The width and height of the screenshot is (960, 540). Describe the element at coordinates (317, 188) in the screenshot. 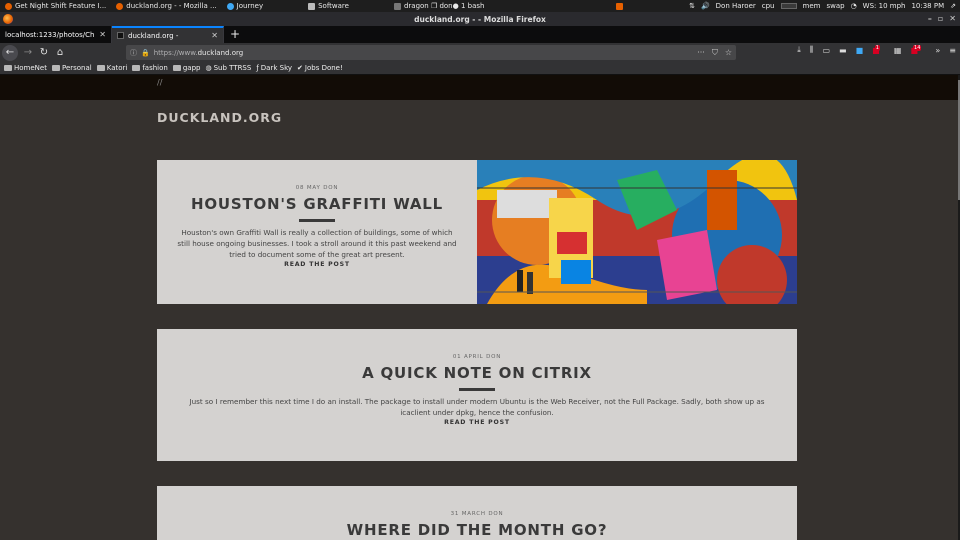

I see `post-meta: 08 MAY DON` at that location.